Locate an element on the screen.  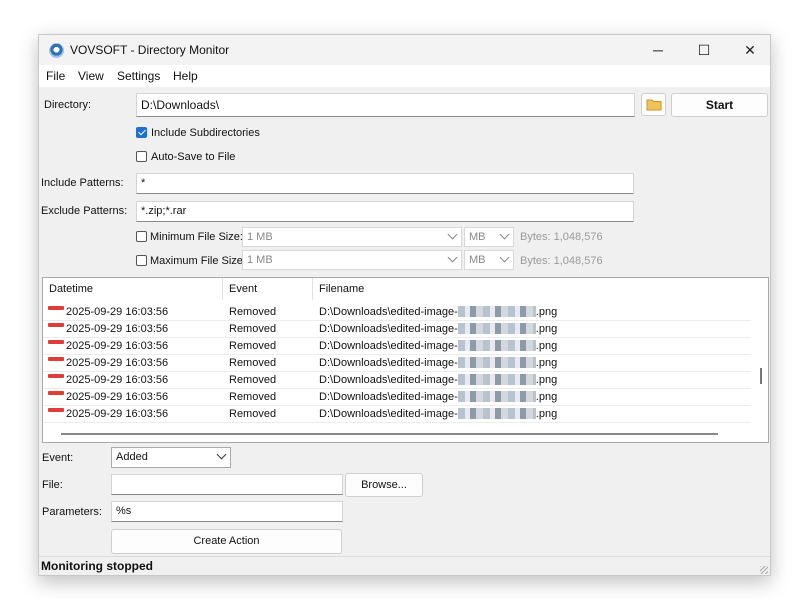
event-label: Event: is located at coordinates (58, 458).